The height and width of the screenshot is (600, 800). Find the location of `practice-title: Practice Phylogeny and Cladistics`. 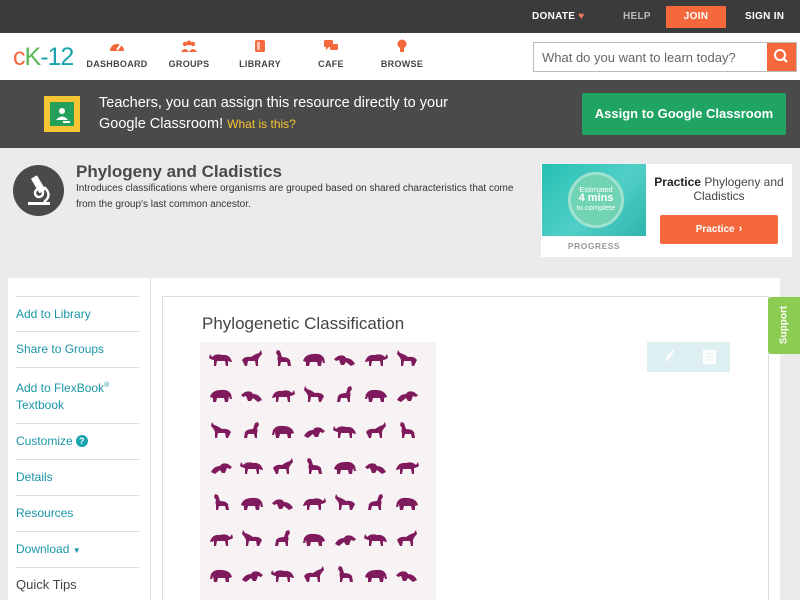

practice-title: Practice Phylogeny and Cladistics is located at coordinates (719, 189).